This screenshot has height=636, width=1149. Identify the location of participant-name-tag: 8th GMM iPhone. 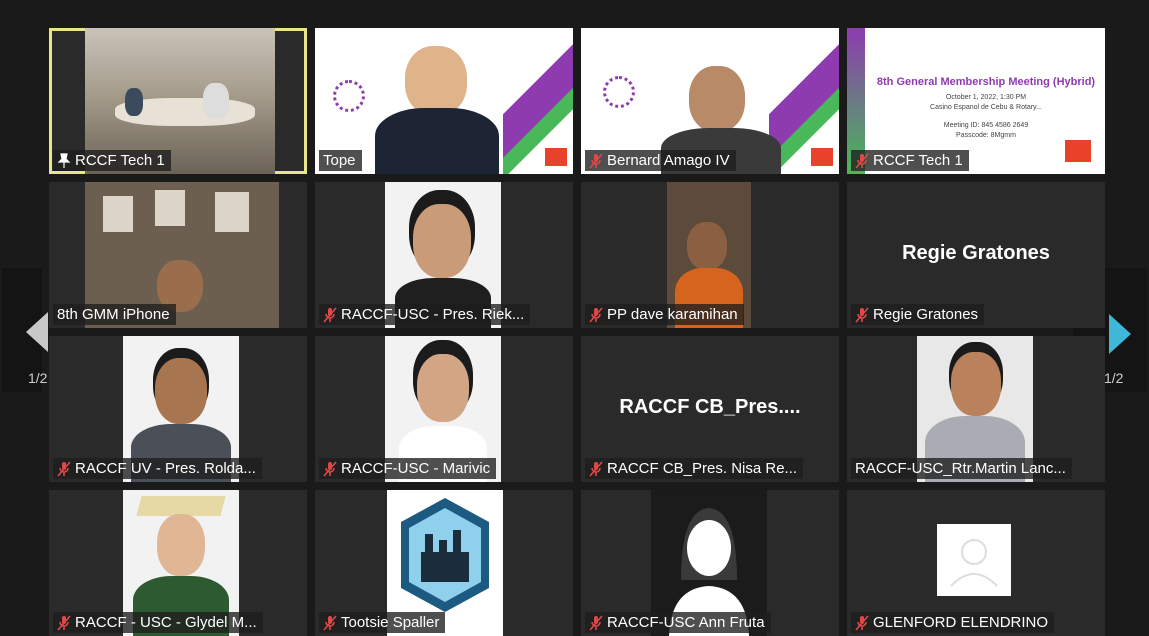
(114, 314).